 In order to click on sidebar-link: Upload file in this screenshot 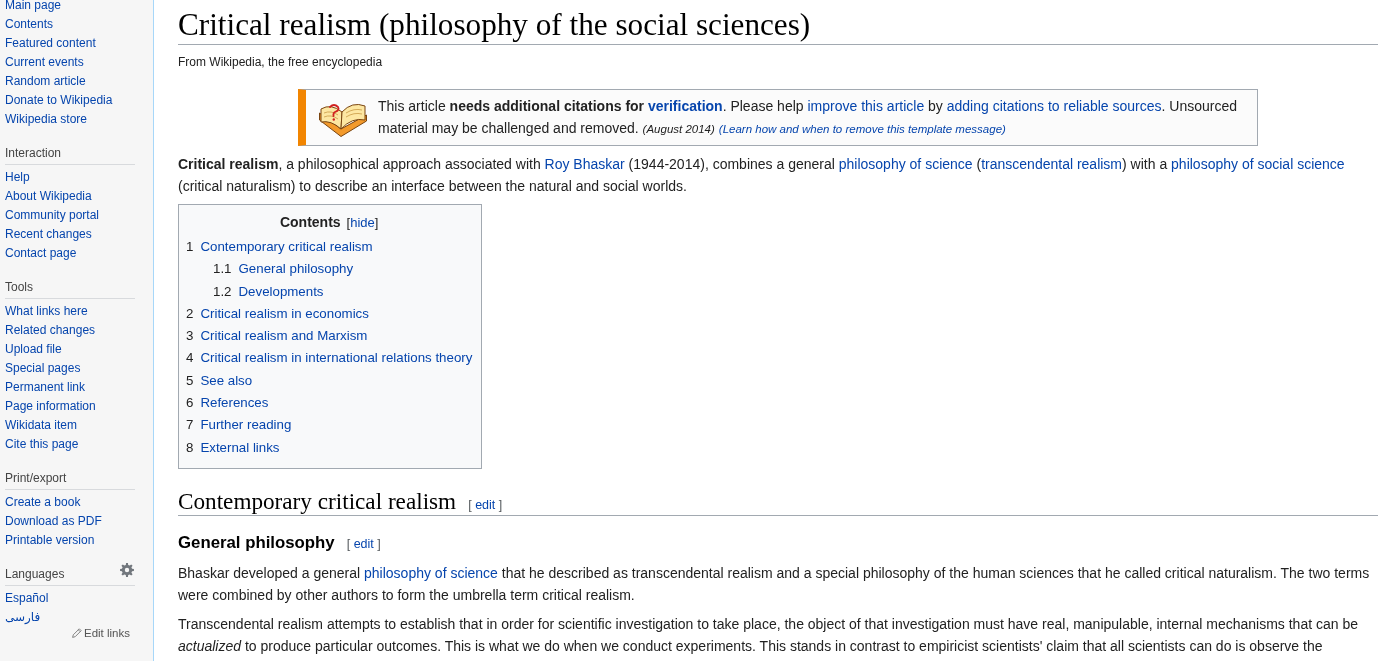, I will do `click(33, 349)`.